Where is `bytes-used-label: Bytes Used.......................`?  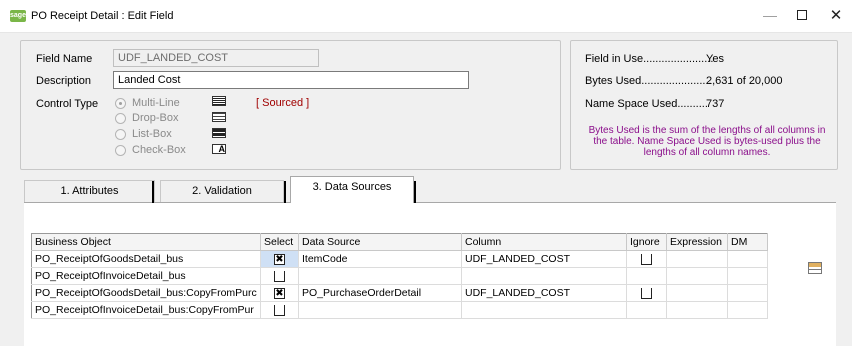 bytes-used-label: Bytes Used....................... is located at coordinates (648, 81).